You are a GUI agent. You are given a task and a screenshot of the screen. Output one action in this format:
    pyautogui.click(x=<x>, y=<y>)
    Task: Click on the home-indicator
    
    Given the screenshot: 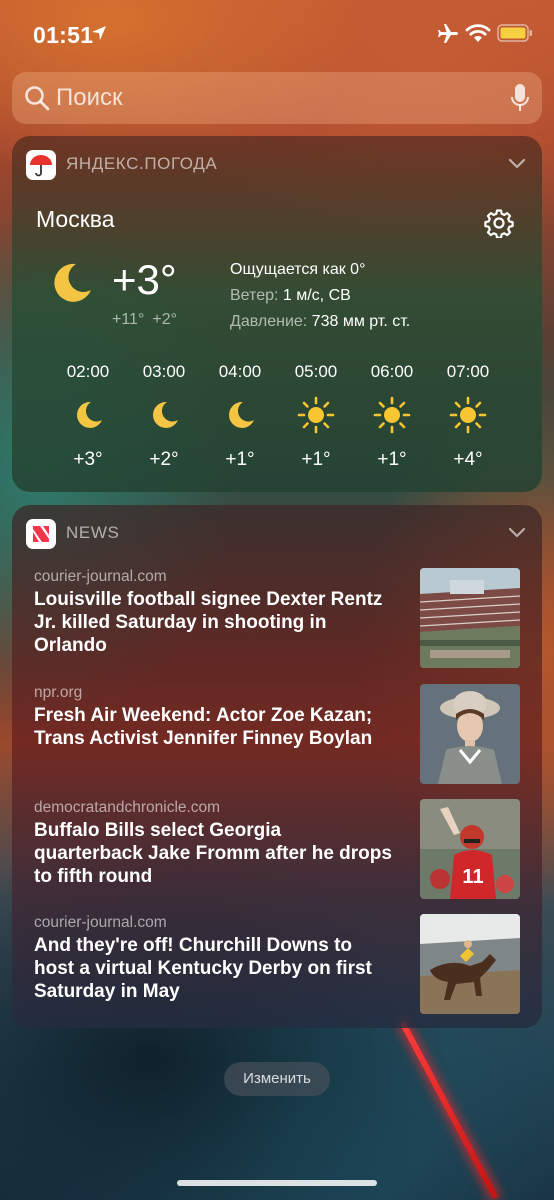 What is the action you would take?
    pyautogui.click(x=277, y=1183)
    